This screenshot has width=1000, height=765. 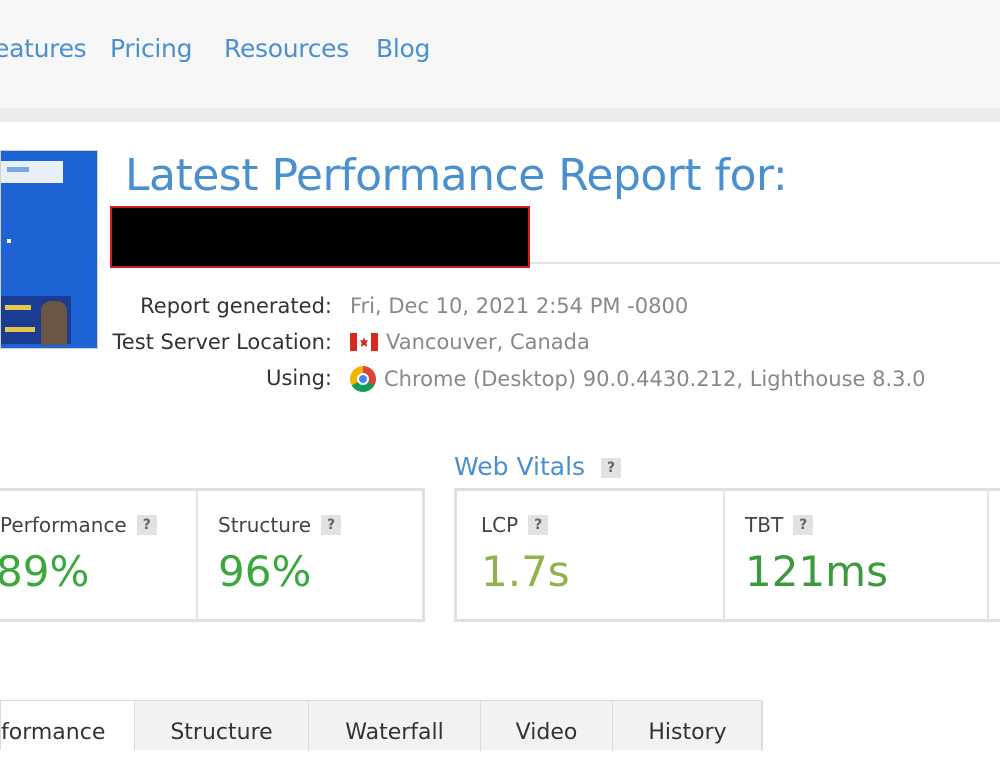 I want to click on nav-link-resources: Resources, so click(x=286, y=48).